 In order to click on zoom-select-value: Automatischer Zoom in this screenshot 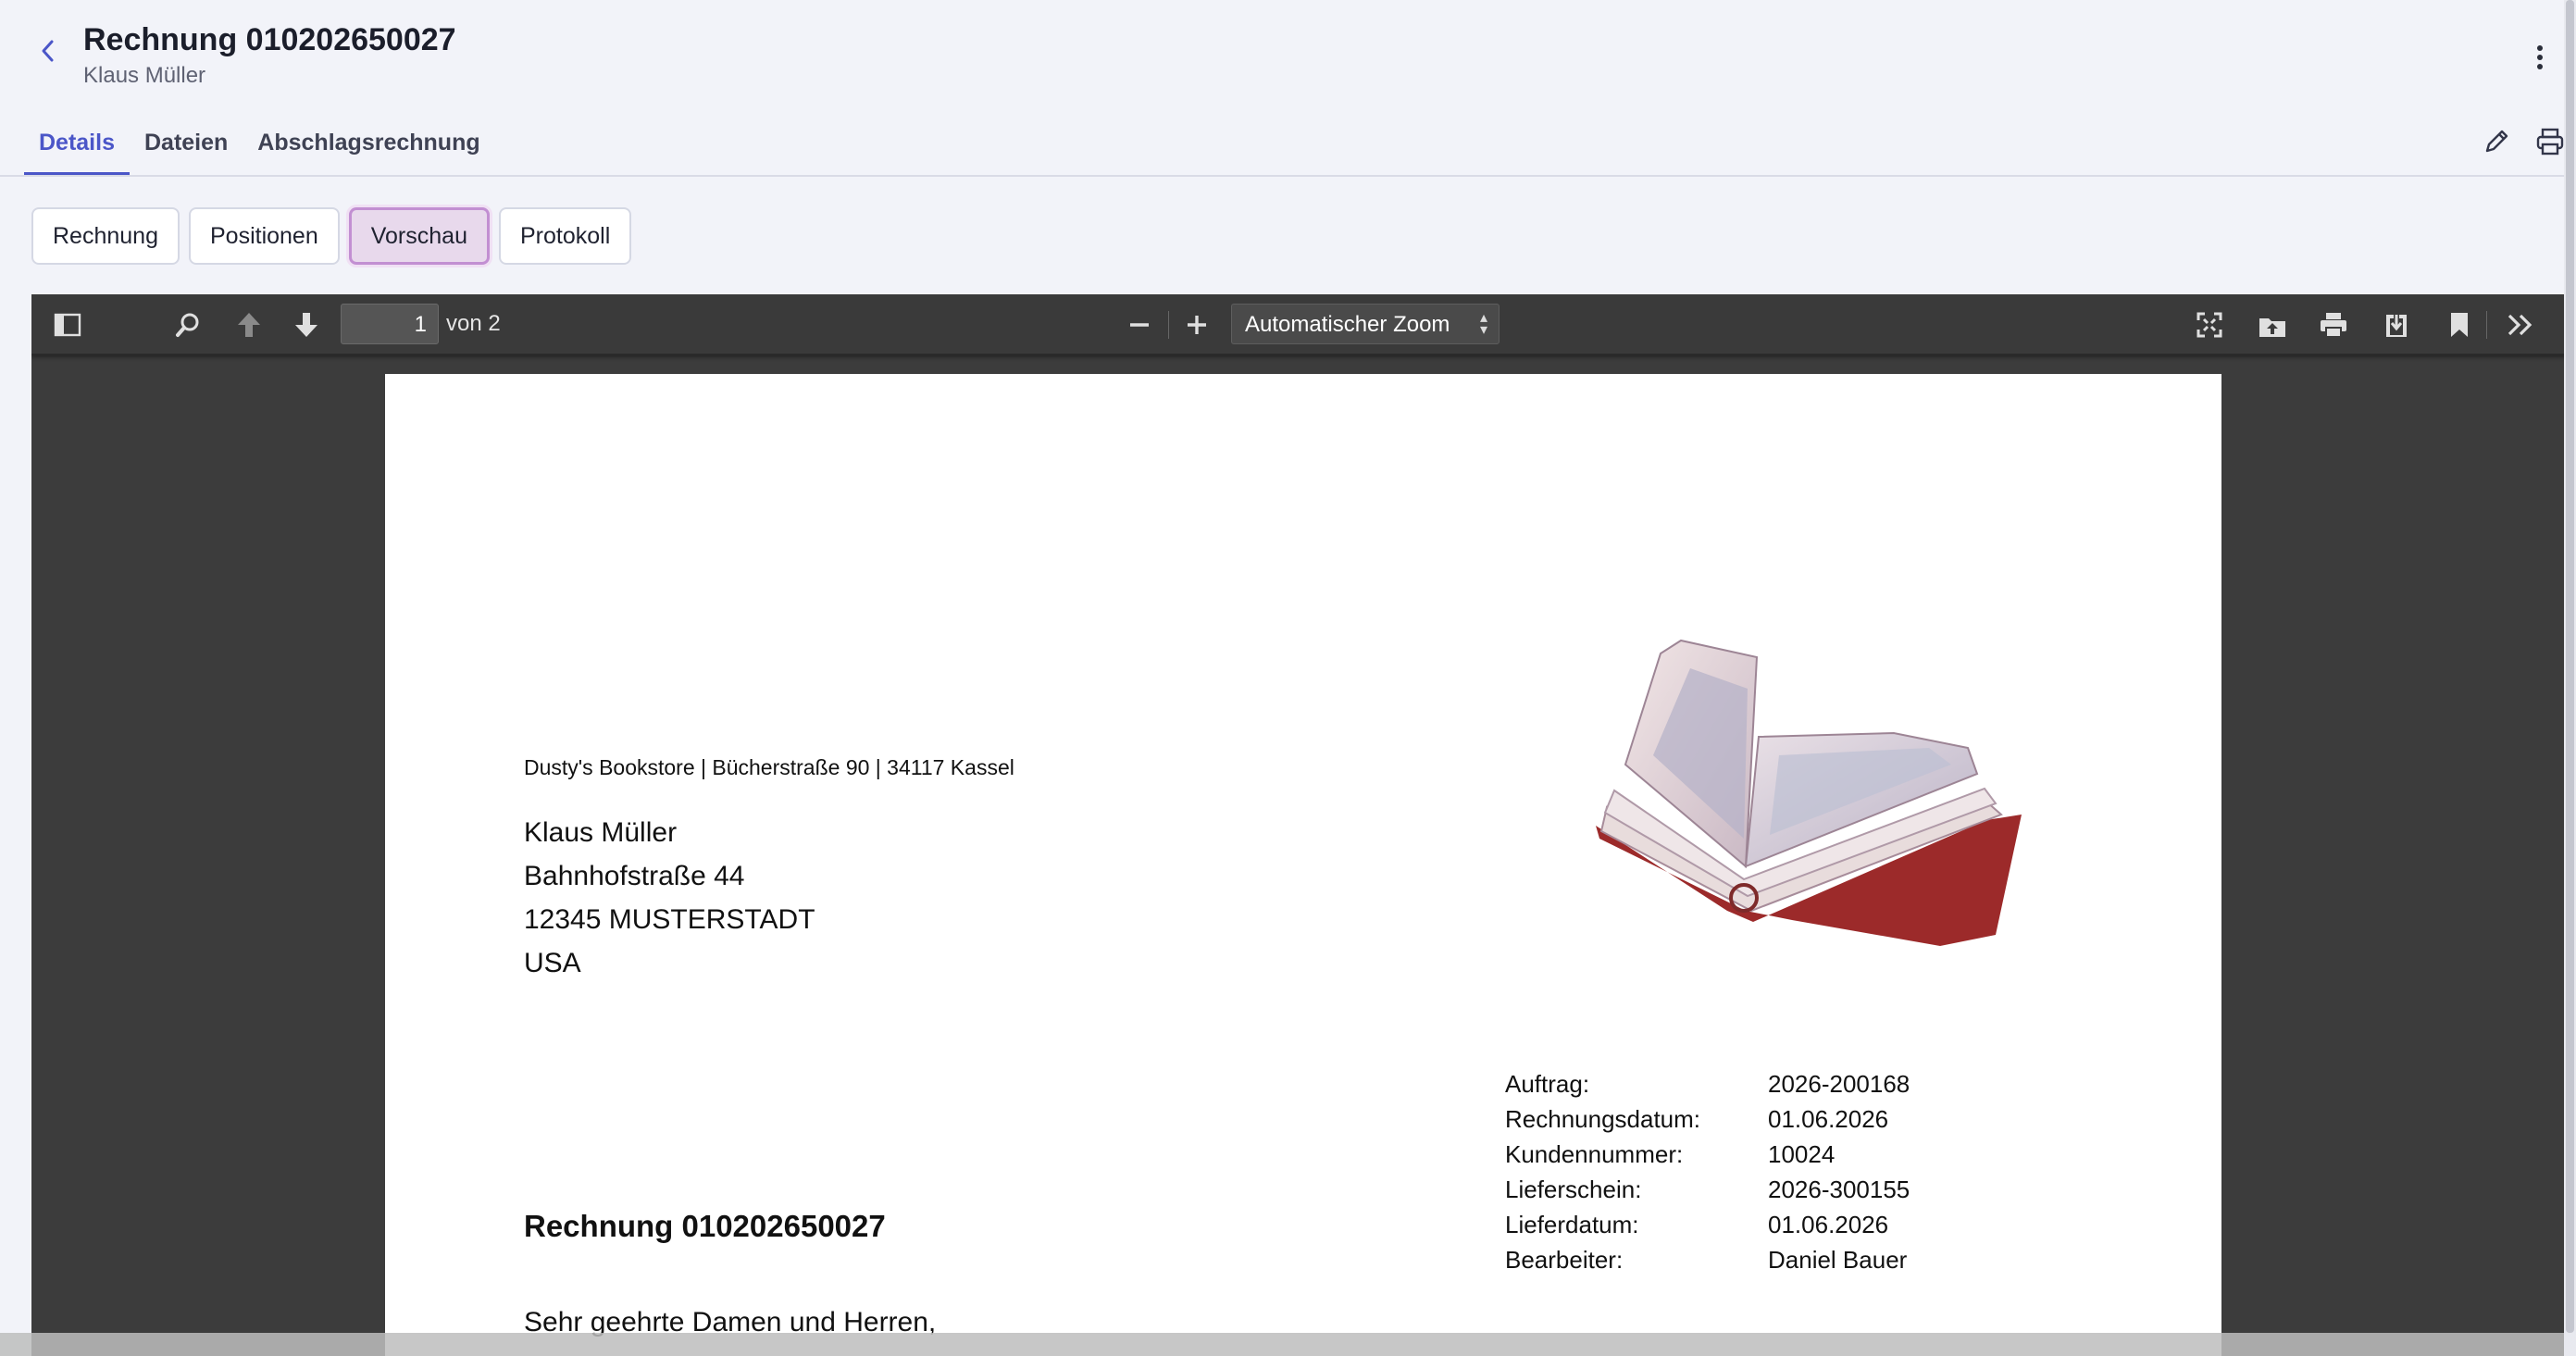, I will do `click(1347, 324)`.